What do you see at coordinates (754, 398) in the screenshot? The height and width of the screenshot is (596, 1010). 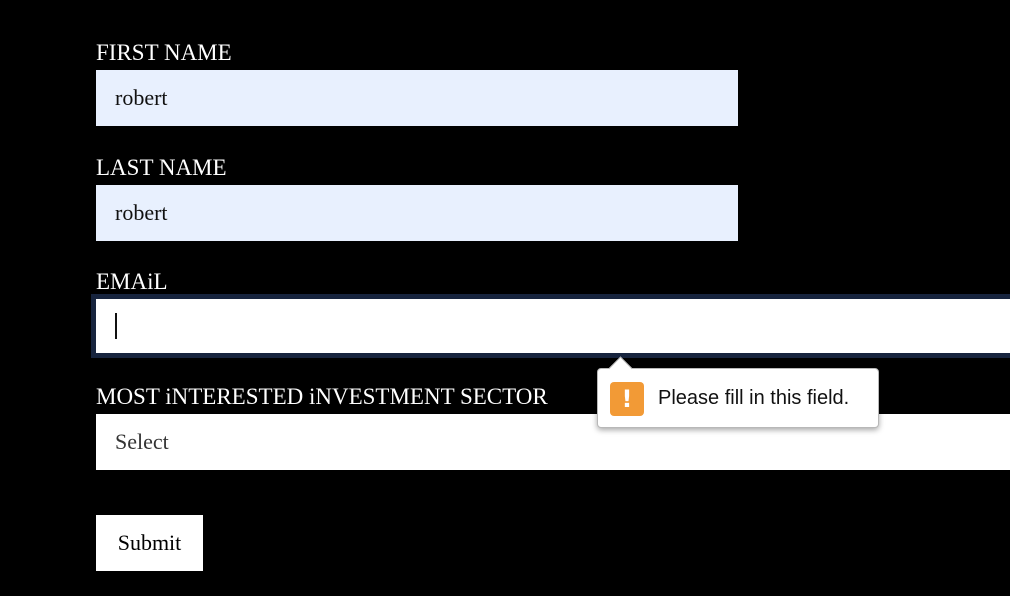 I see `validation-message: Please fill in this field.` at bounding box center [754, 398].